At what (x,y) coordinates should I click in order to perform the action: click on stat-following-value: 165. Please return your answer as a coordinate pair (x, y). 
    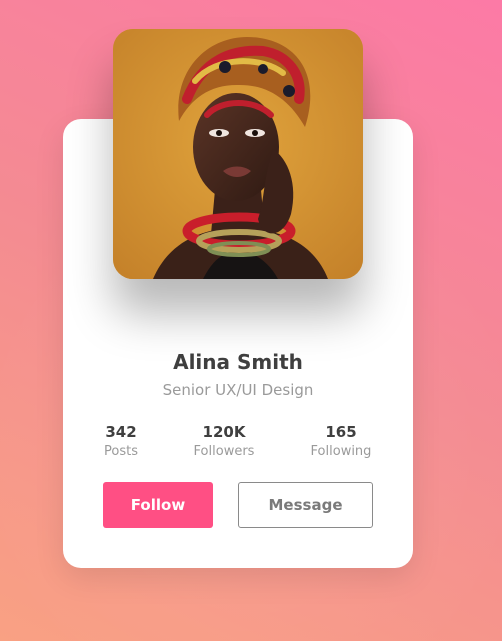
    Looking at the image, I should click on (341, 432).